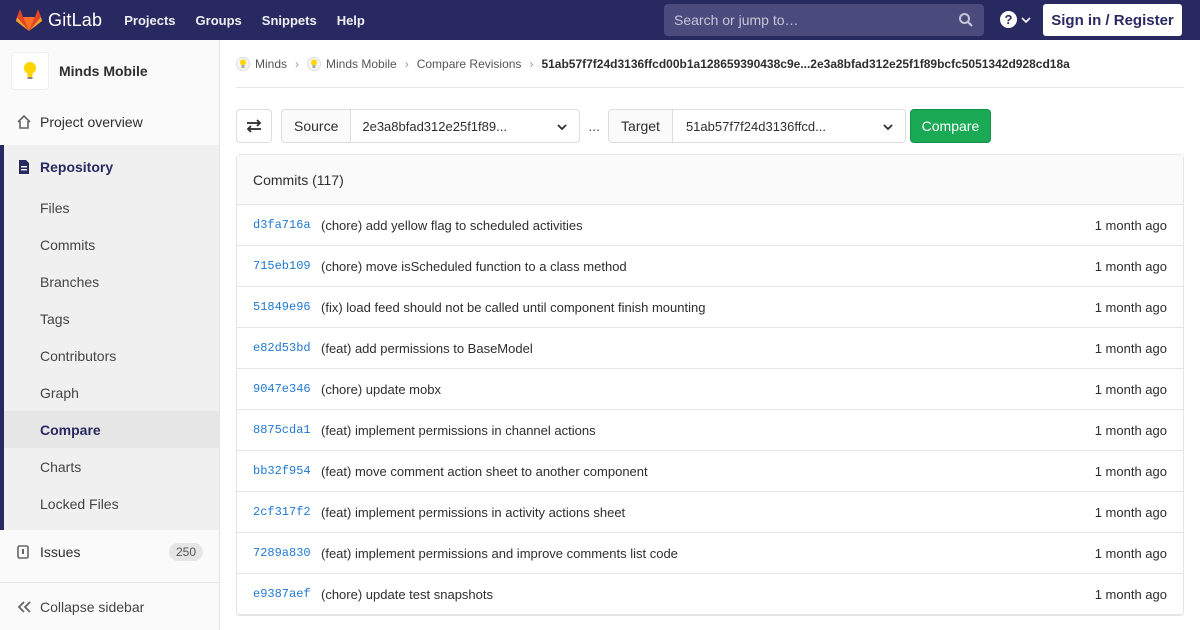 This screenshot has width=1200, height=630. Describe the element at coordinates (24, 606) in the screenshot. I see `double-chevron-left-icon` at that location.